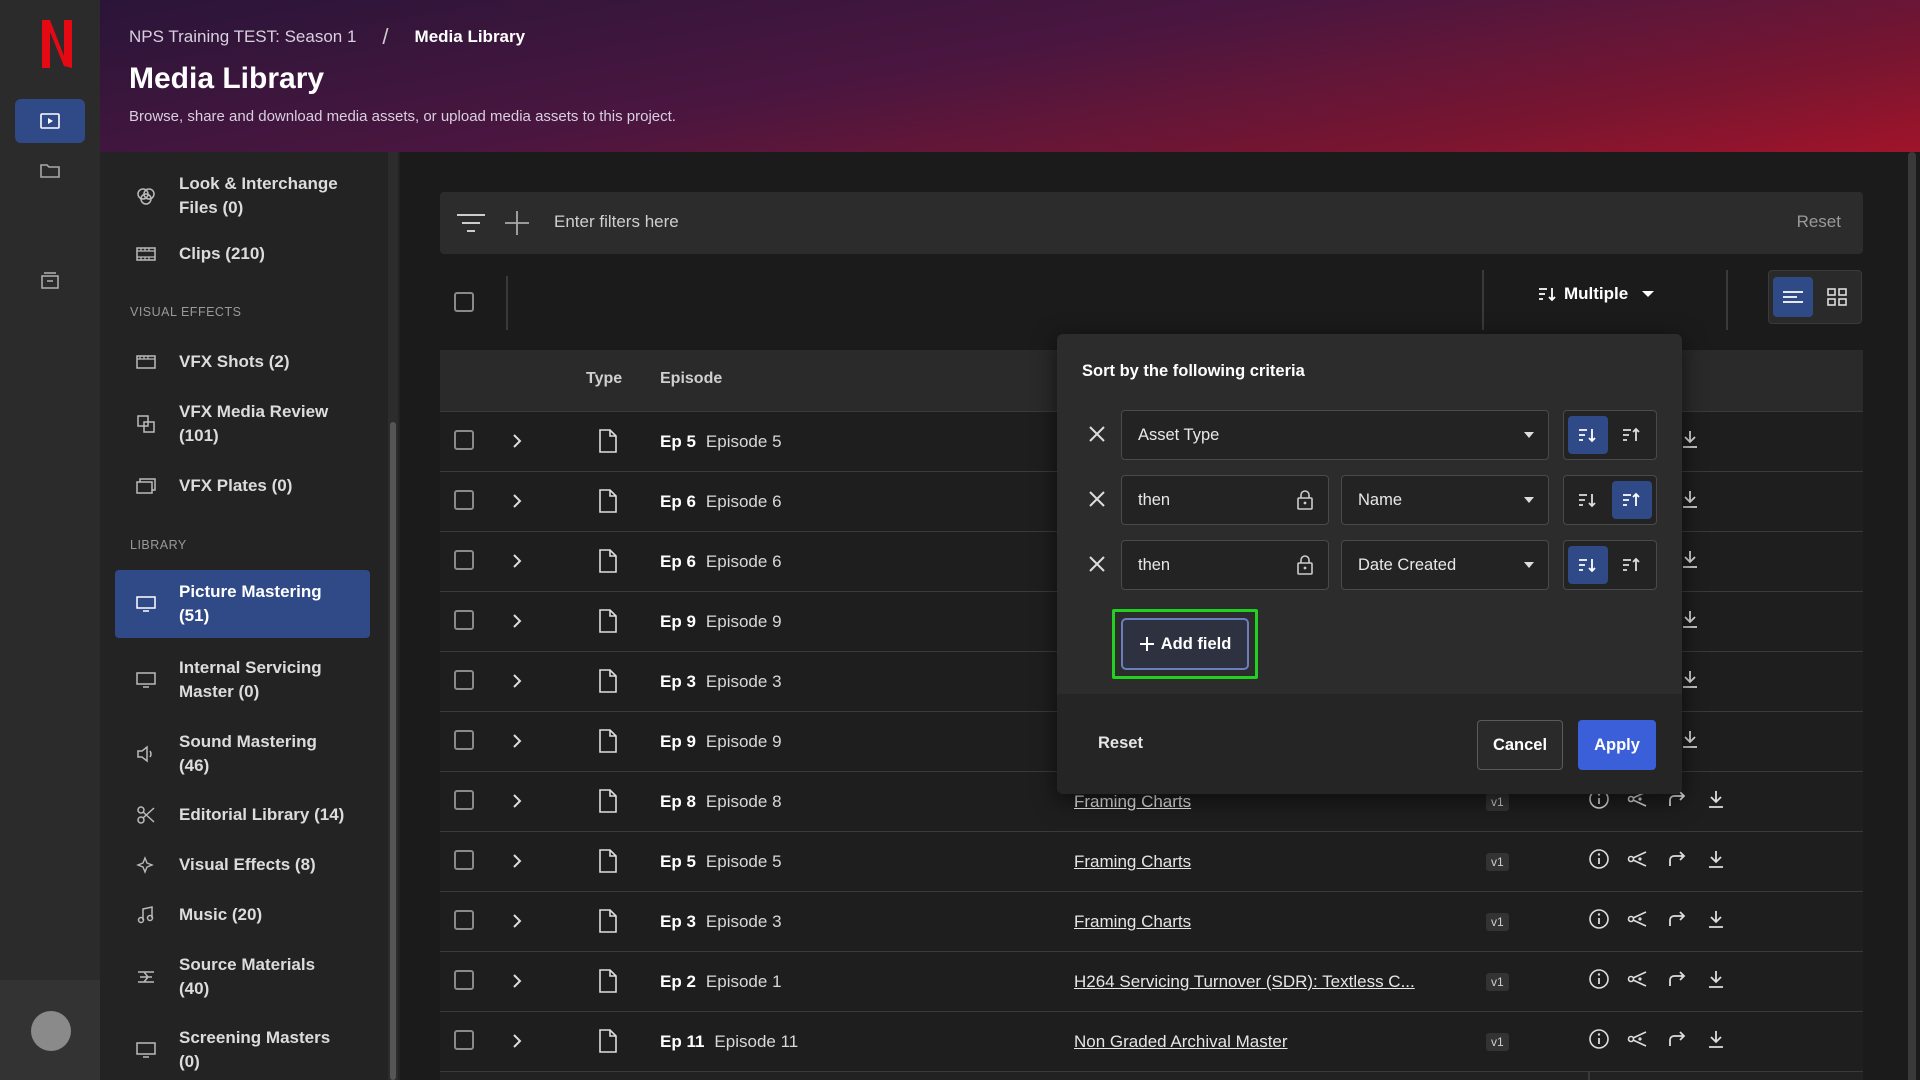 The image size is (1920, 1080). Describe the element at coordinates (50, 121) in the screenshot. I see `media-library-nav-button` at that location.